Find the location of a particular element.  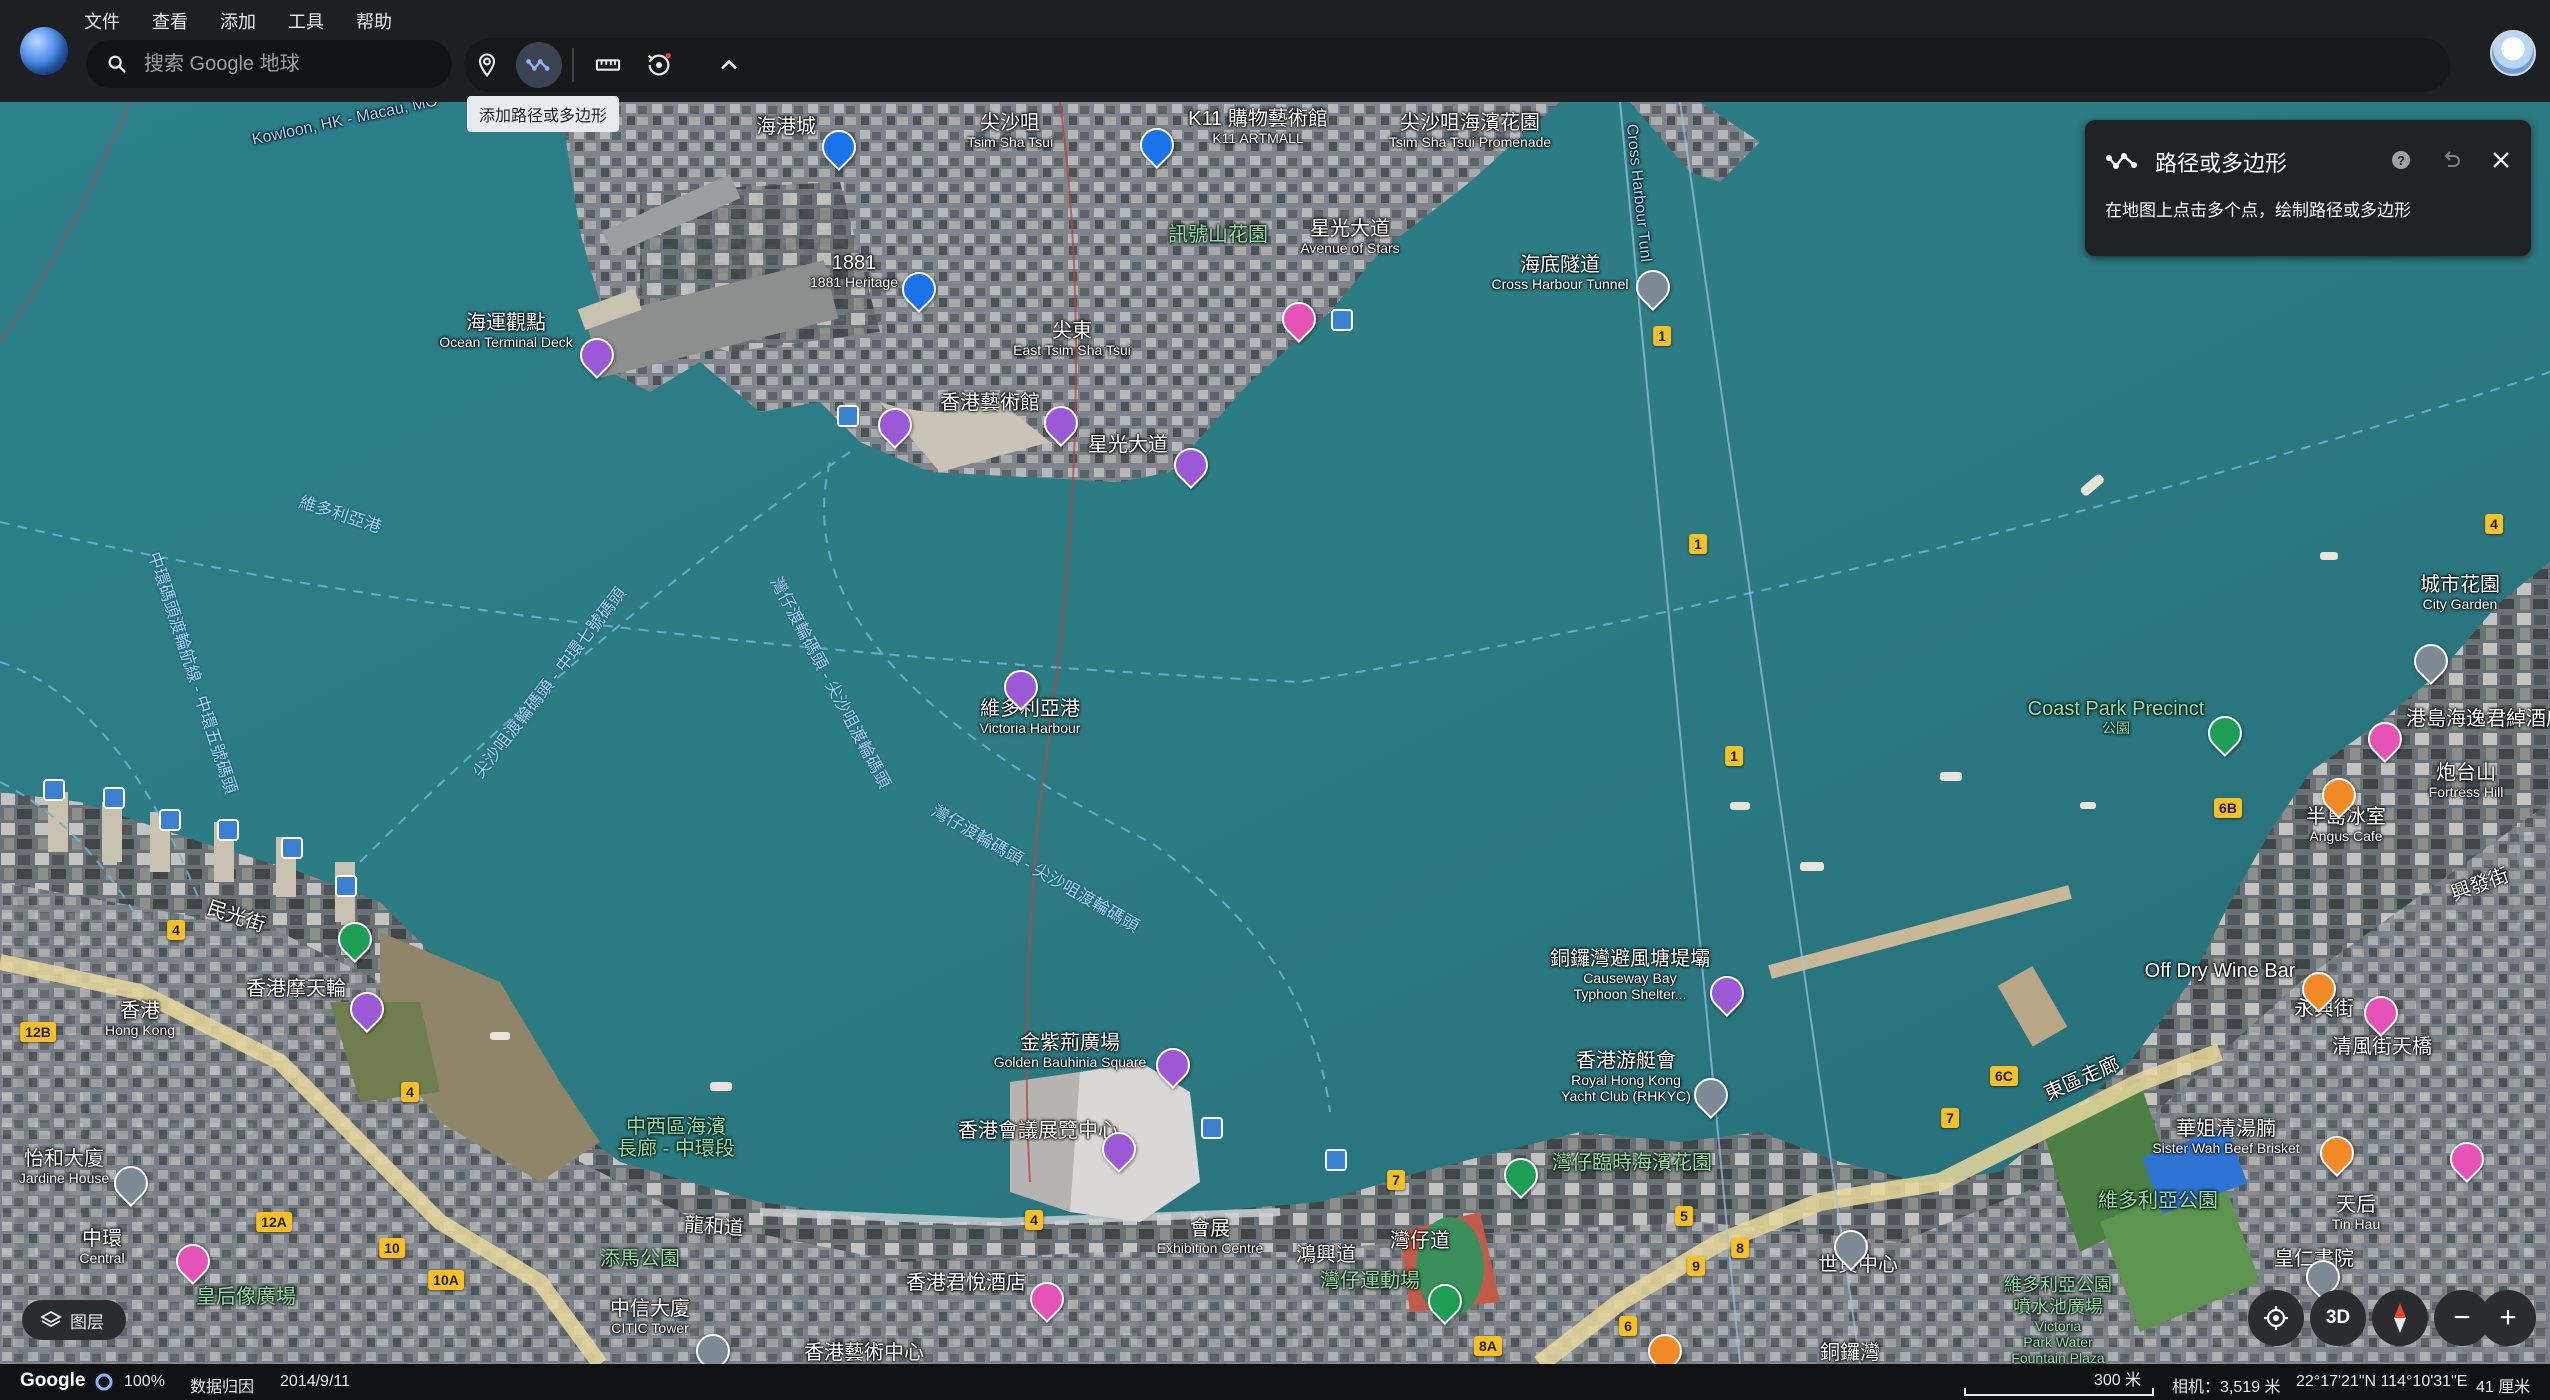

measure-button is located at coordinates (608, 65).